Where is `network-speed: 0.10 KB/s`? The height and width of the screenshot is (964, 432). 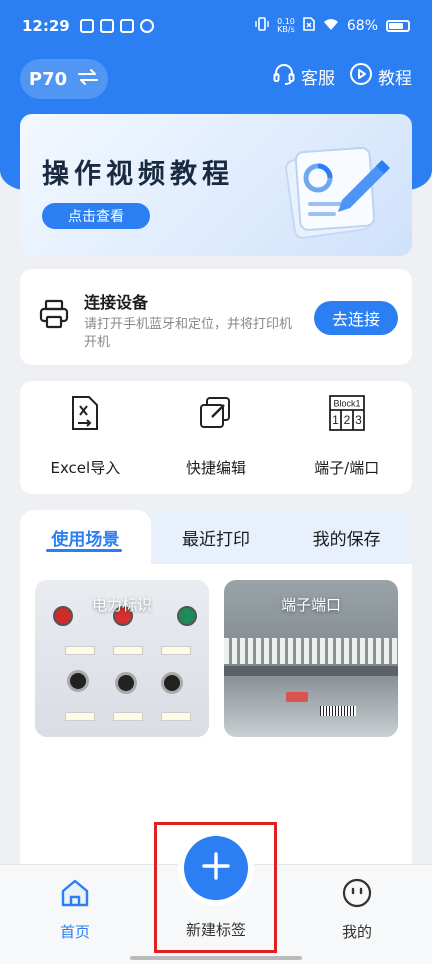
network-speed: 0.10 KB/s is located at coordinates (286, 26).